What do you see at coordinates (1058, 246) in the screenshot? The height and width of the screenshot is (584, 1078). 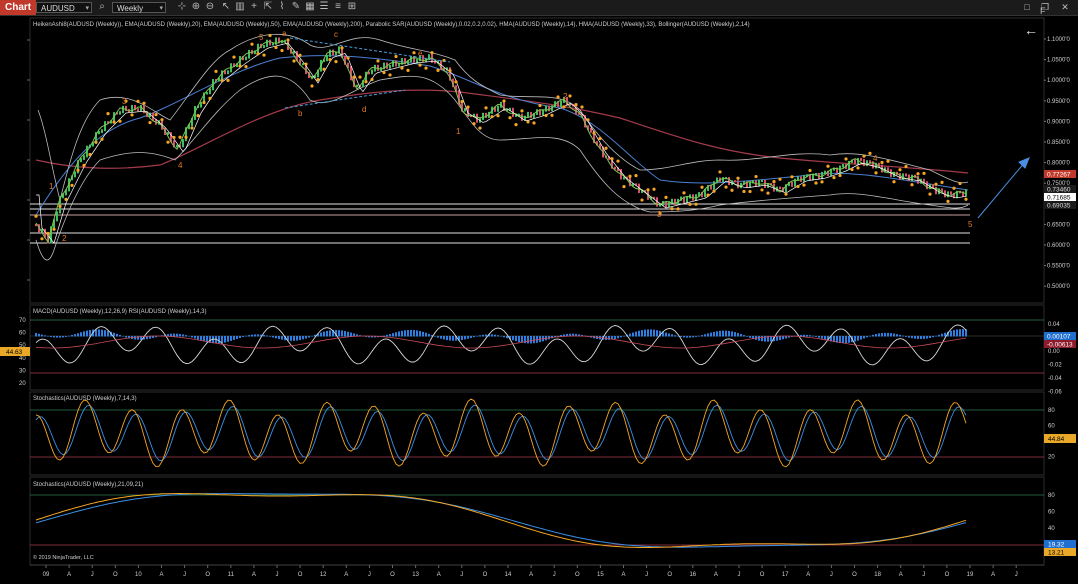 I see `price-tick-label: 0.6000'0` at bounding box center [1058, 246].